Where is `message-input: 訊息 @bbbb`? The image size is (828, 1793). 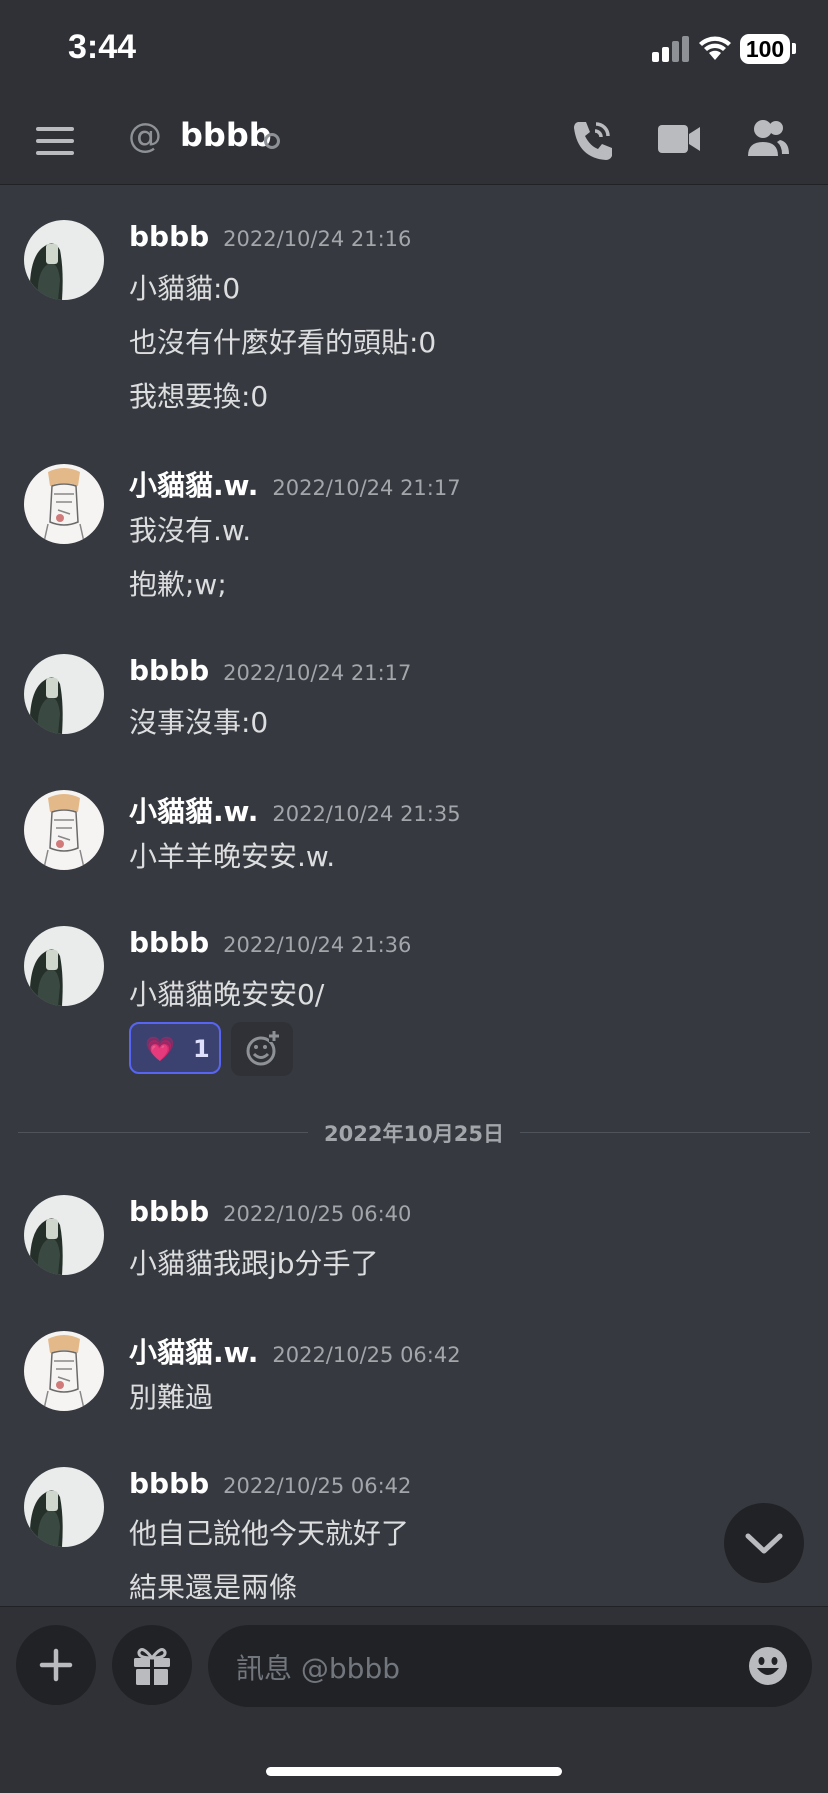
message-input: 訊息 @bbbb is located at coordinates (510, 1666).